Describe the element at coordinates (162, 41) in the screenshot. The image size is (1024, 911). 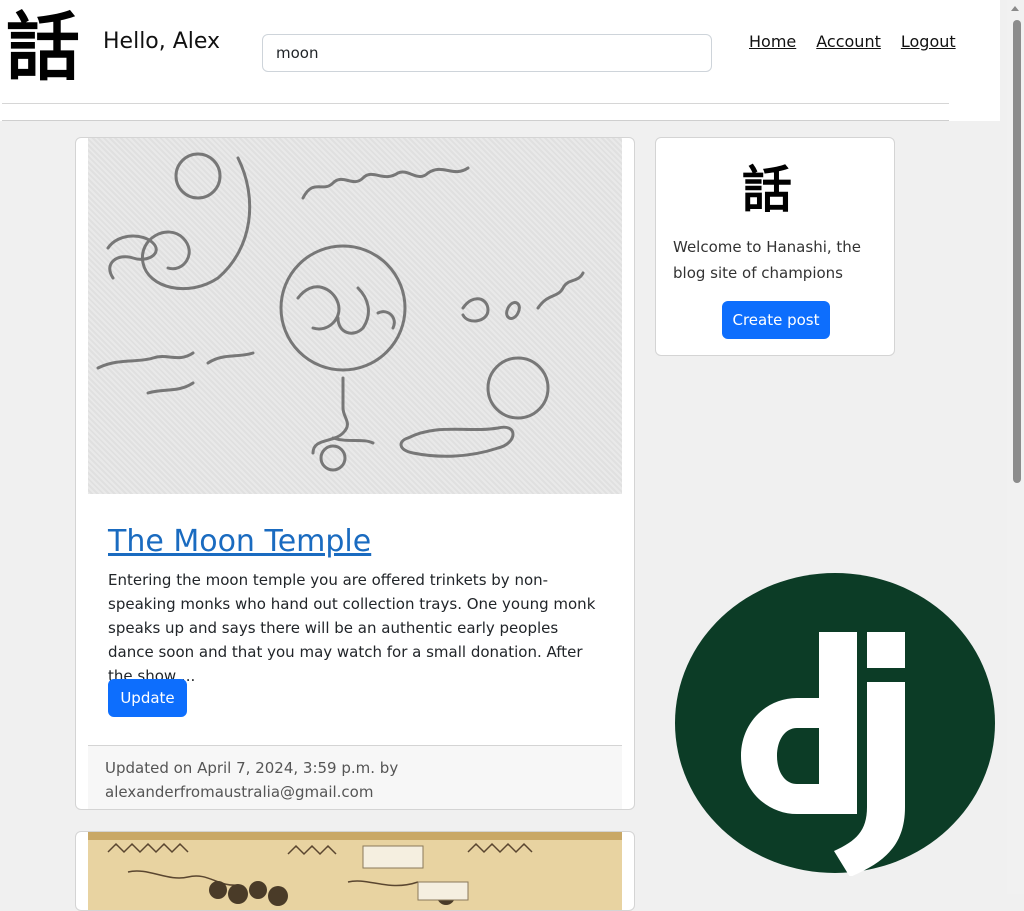
I see `greeting-text: Hello, Alex` at that location.